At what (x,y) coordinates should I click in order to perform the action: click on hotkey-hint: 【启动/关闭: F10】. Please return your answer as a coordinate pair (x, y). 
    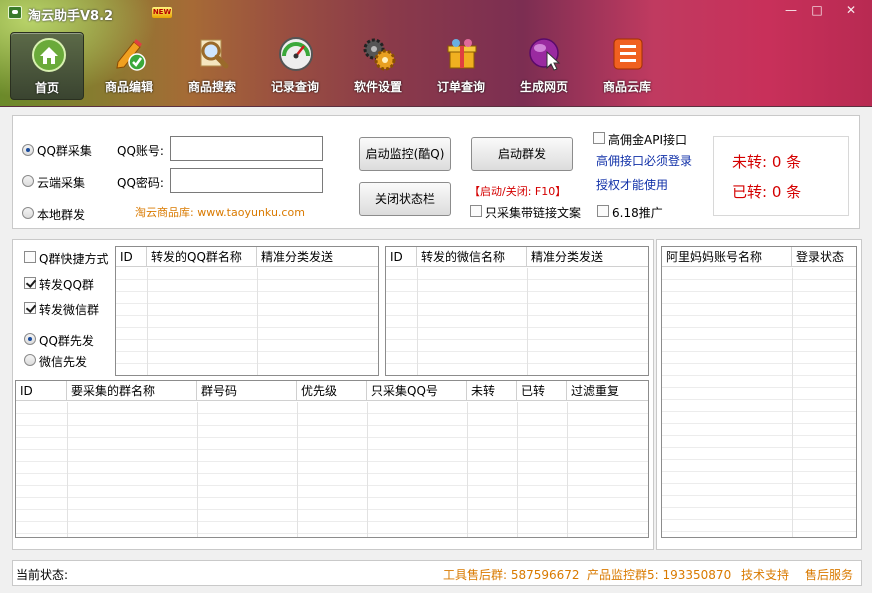
    Looking at the image, I should click on (518, 191).